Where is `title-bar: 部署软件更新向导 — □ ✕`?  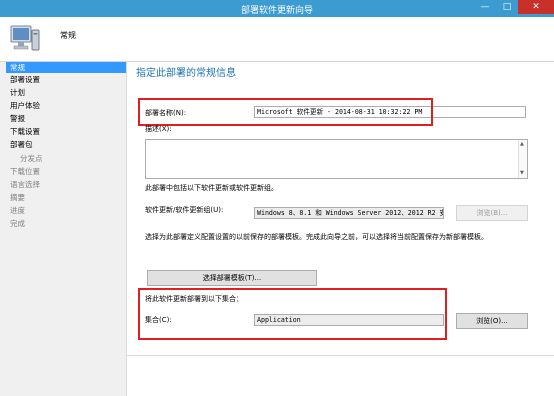 title-bar: 部署软件更新向导 — □ ✕ is located at coordinates (277, 8).